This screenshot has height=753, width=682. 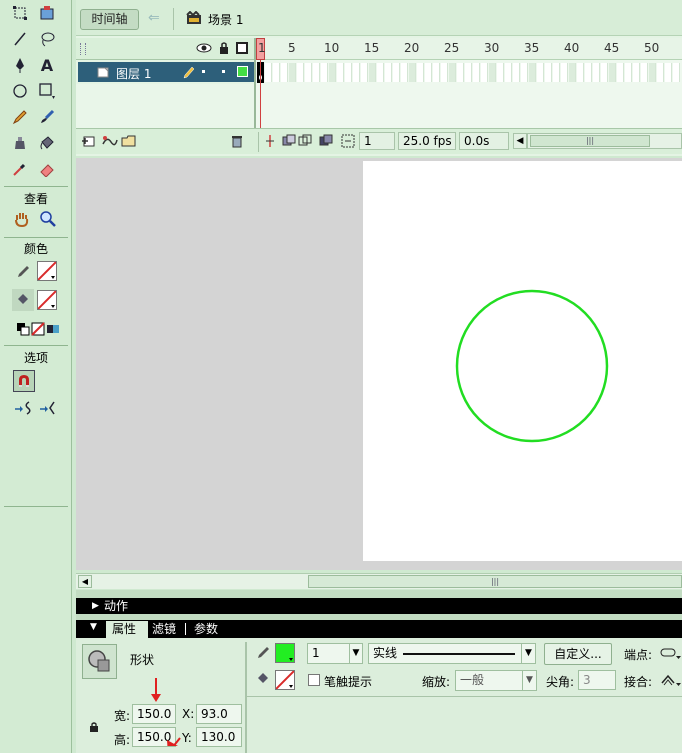 I want to click on gradient-transform-icon, so click(x=47, y=13).